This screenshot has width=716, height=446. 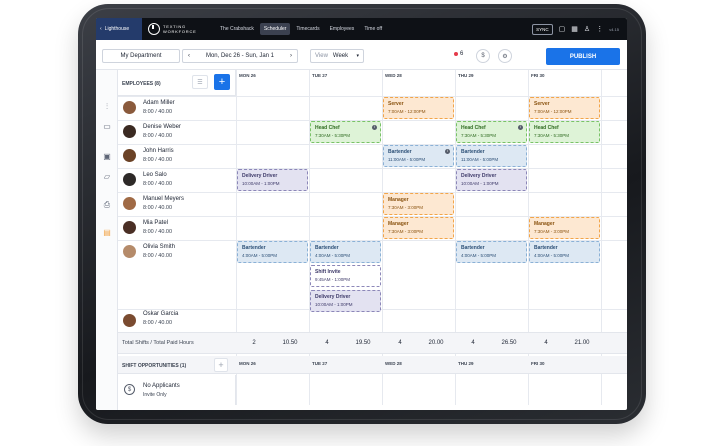 I want to click on totals-label: Total Shifts / Total Paid Hours, so click(x=158, y=343).